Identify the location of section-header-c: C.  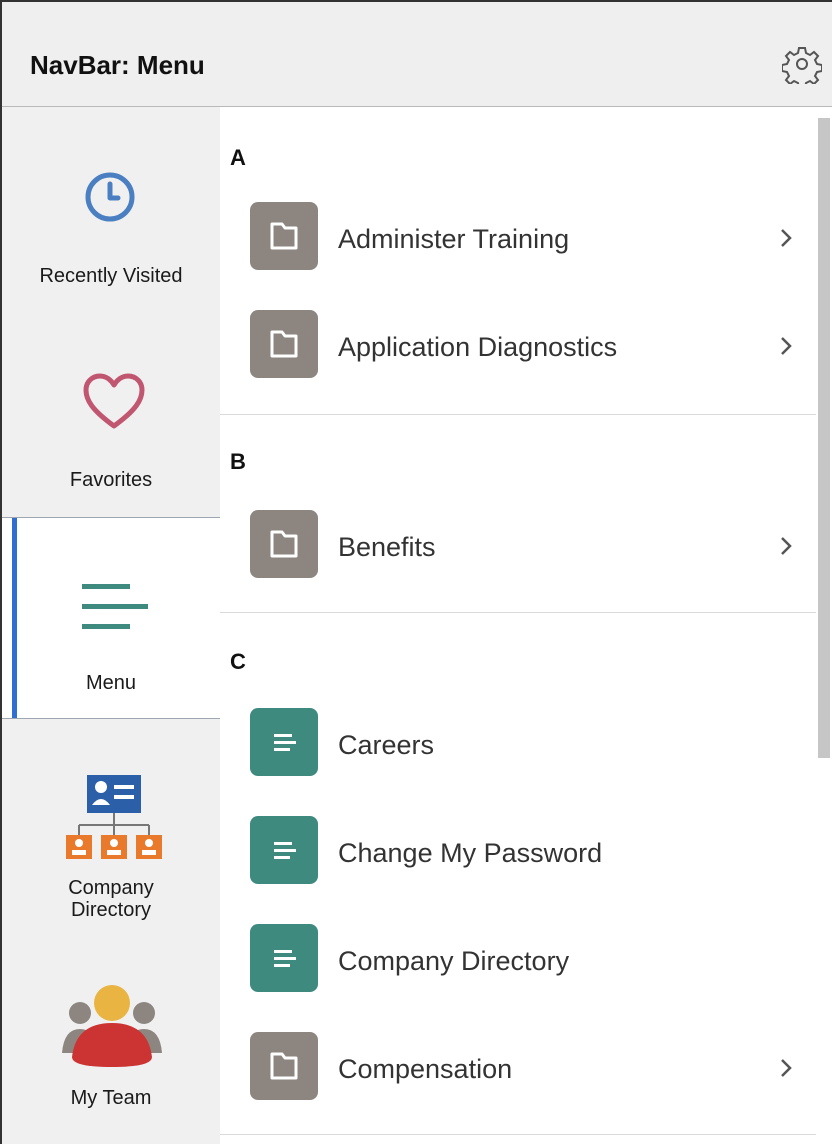
(238, 661).